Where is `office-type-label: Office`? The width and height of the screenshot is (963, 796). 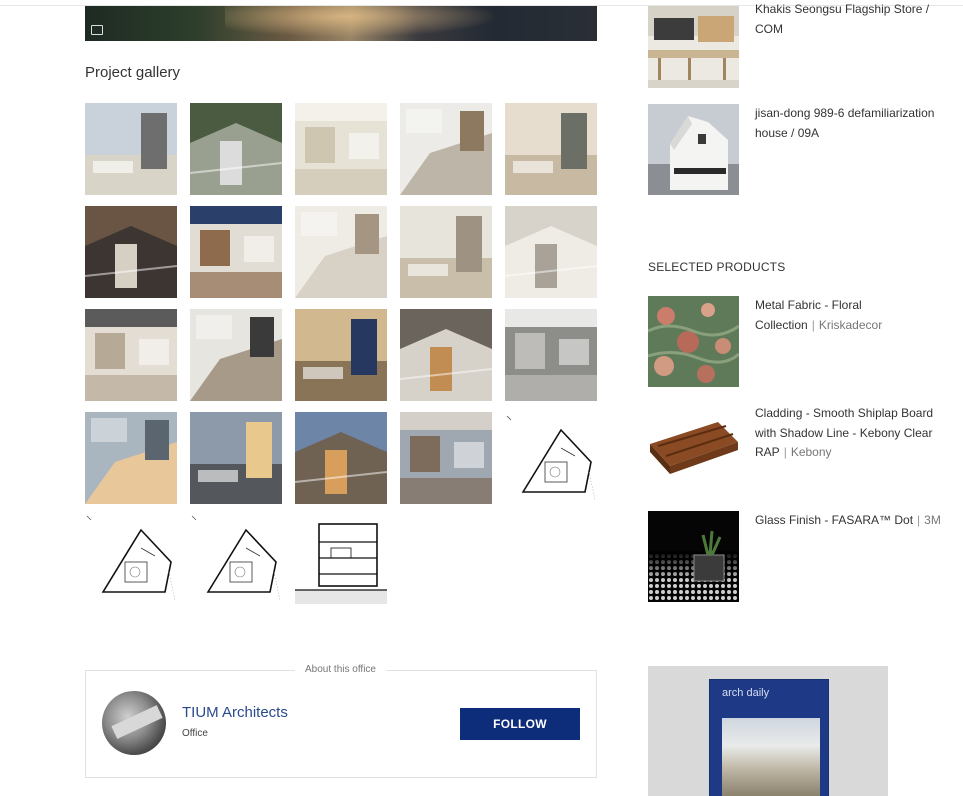 office-type-label: Office is located at coordinates (195, 733).